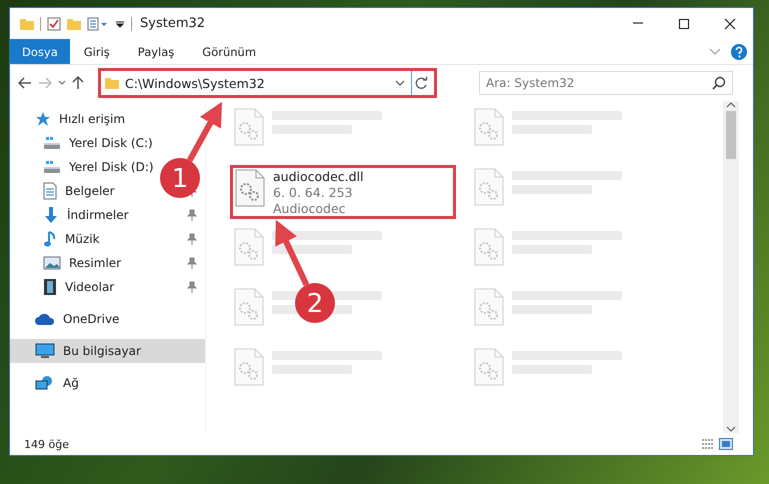 This screenshot has height=484, width=769. What do you see at coordinates (708, 444) in the screenshot?
I see `details-view-icon` at bounding box center [708, 444].